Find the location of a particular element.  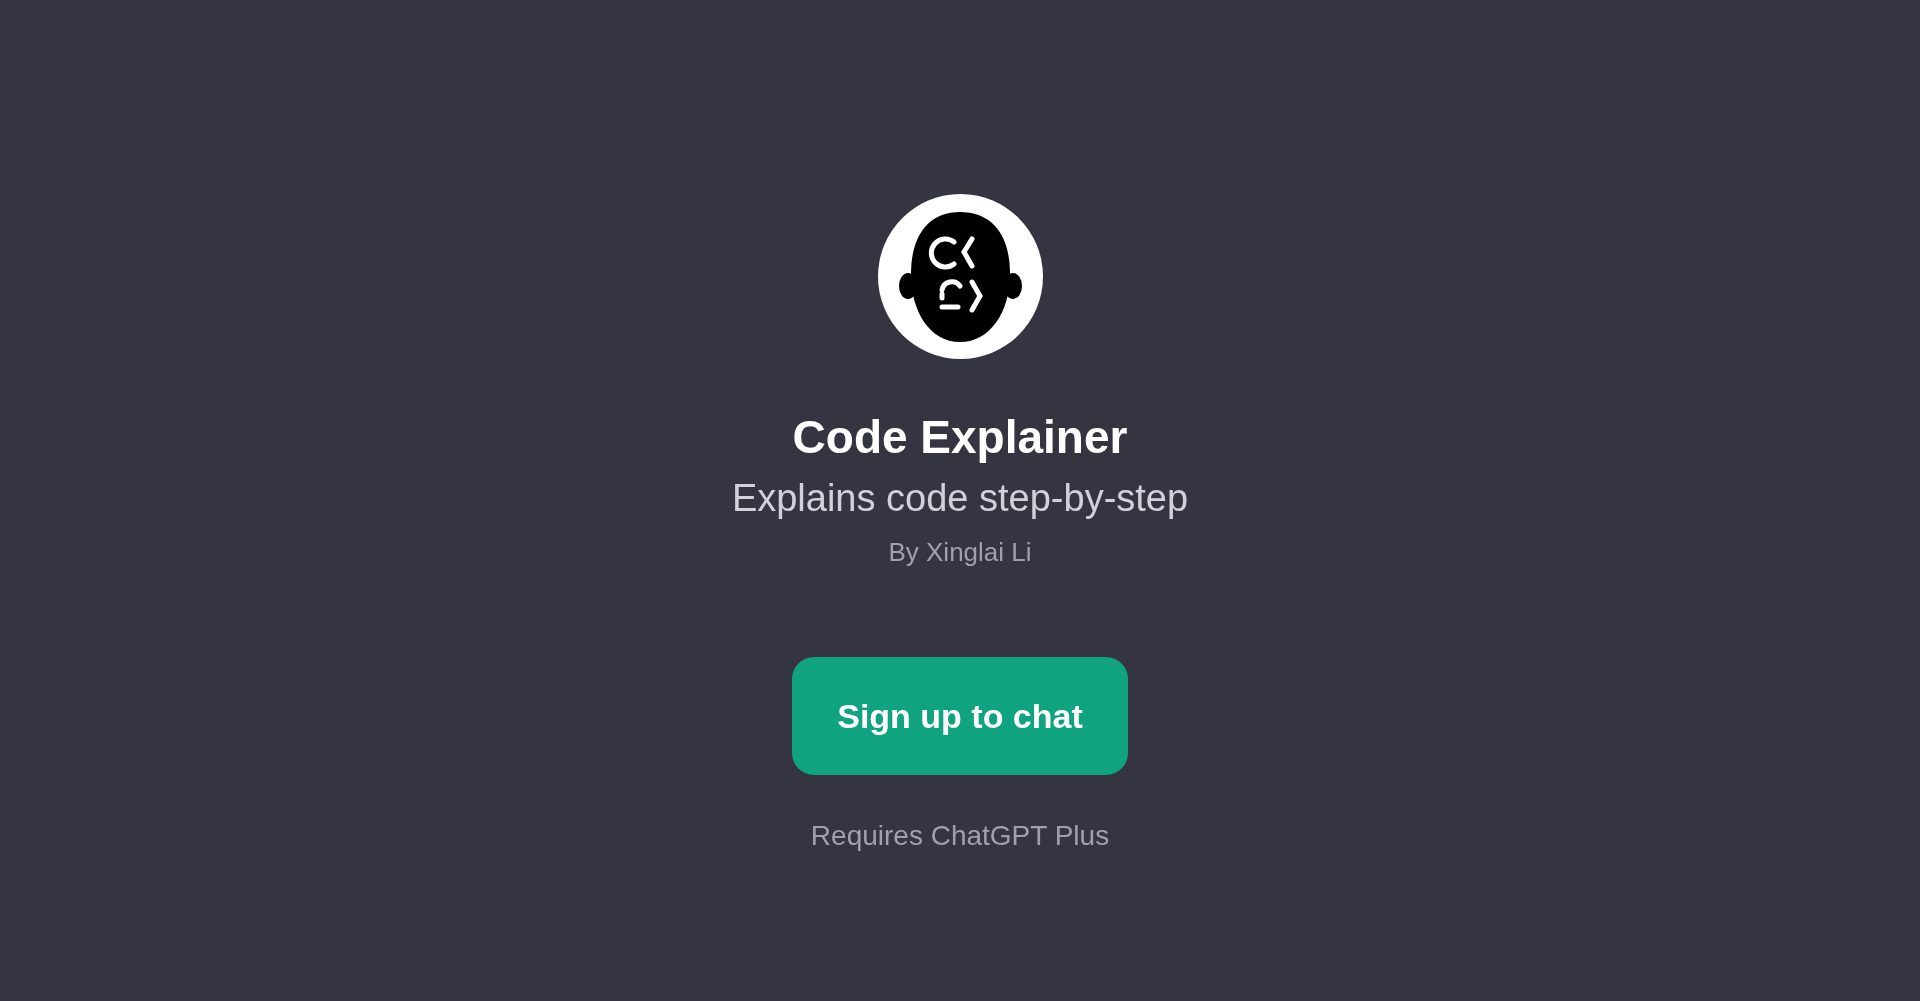

gpt-description: Explains code step-by-step is located at coordinates (960, 498).